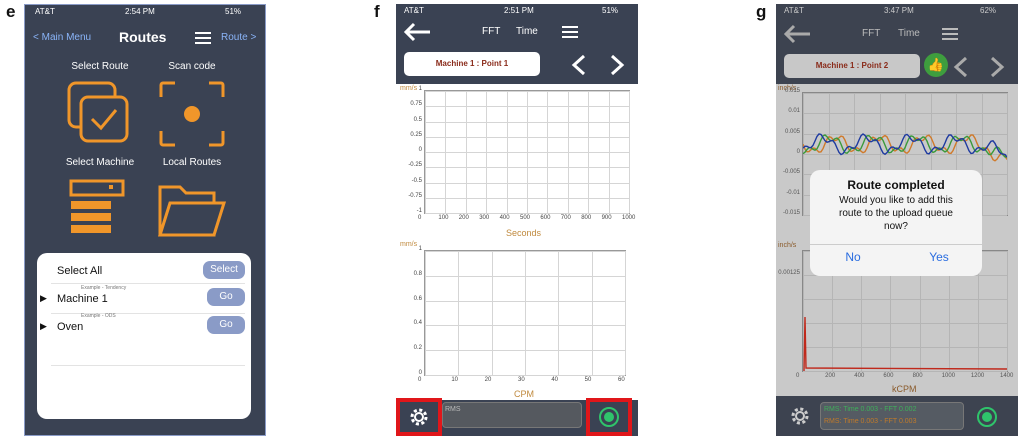  What do you see at coordinates (555, 380) in the screenshot?
I see `x-tick-label: 40` at bounding box center [555, 380].